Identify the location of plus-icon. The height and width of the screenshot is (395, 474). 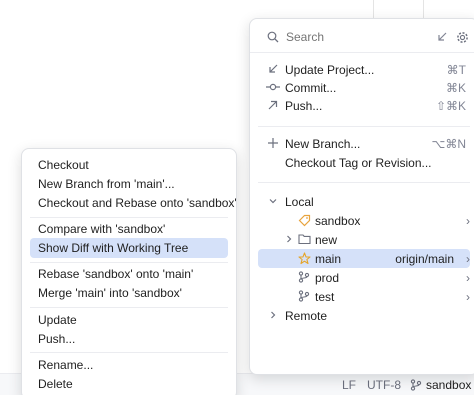
(273, 143).